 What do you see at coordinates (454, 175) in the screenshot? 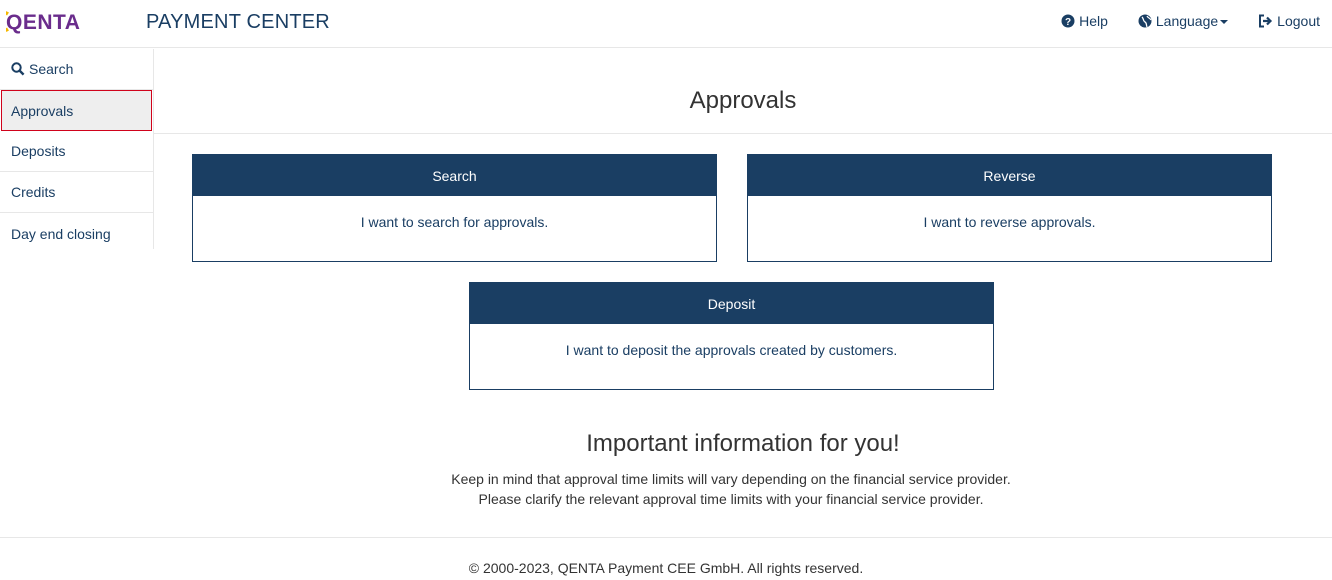
I see `card-title: Search` at bounding box center [454, 175].